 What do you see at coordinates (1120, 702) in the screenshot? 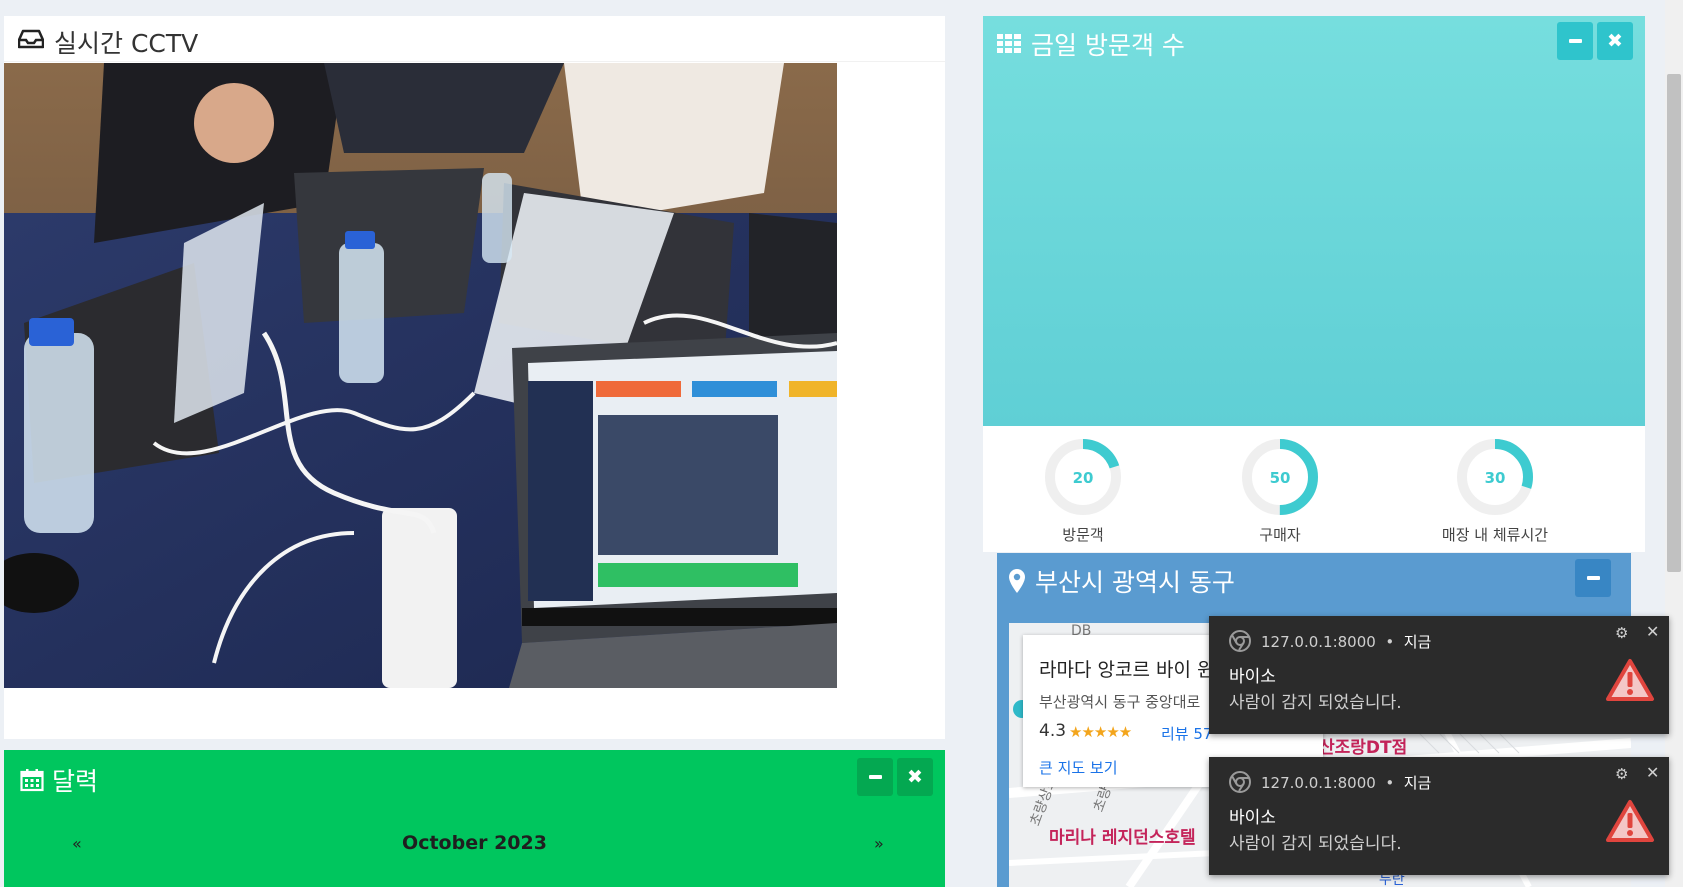
I see `place-address: 부산광역시 동구 중앙대로` at bounding box center [1120, 702].